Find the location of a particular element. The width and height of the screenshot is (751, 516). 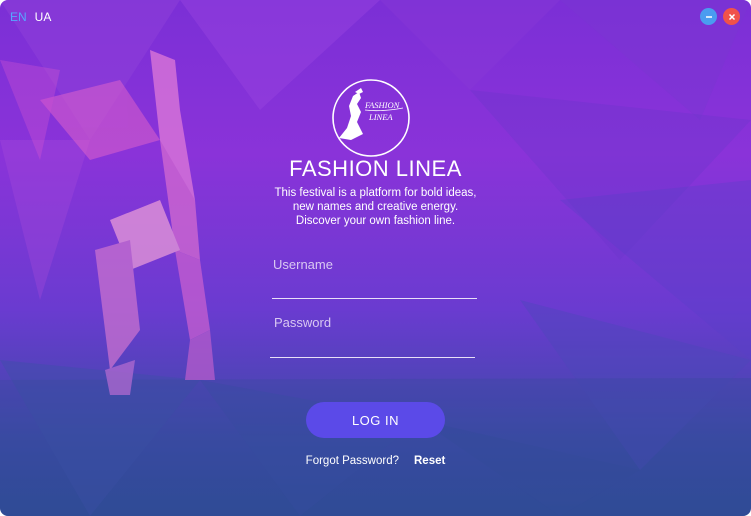

window-controls is located at coordinates (720, 16).